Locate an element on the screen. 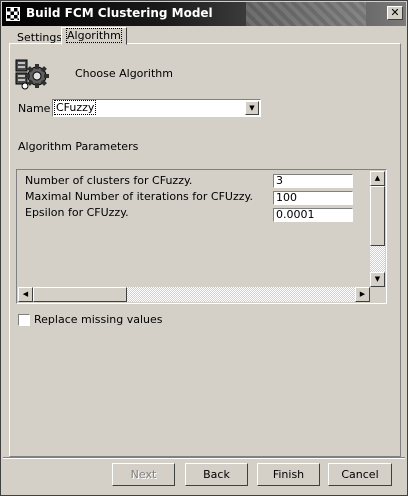 The height and width of the screenshot is (496, 408). finish-button: Finish is located at coordinates (288, 474).